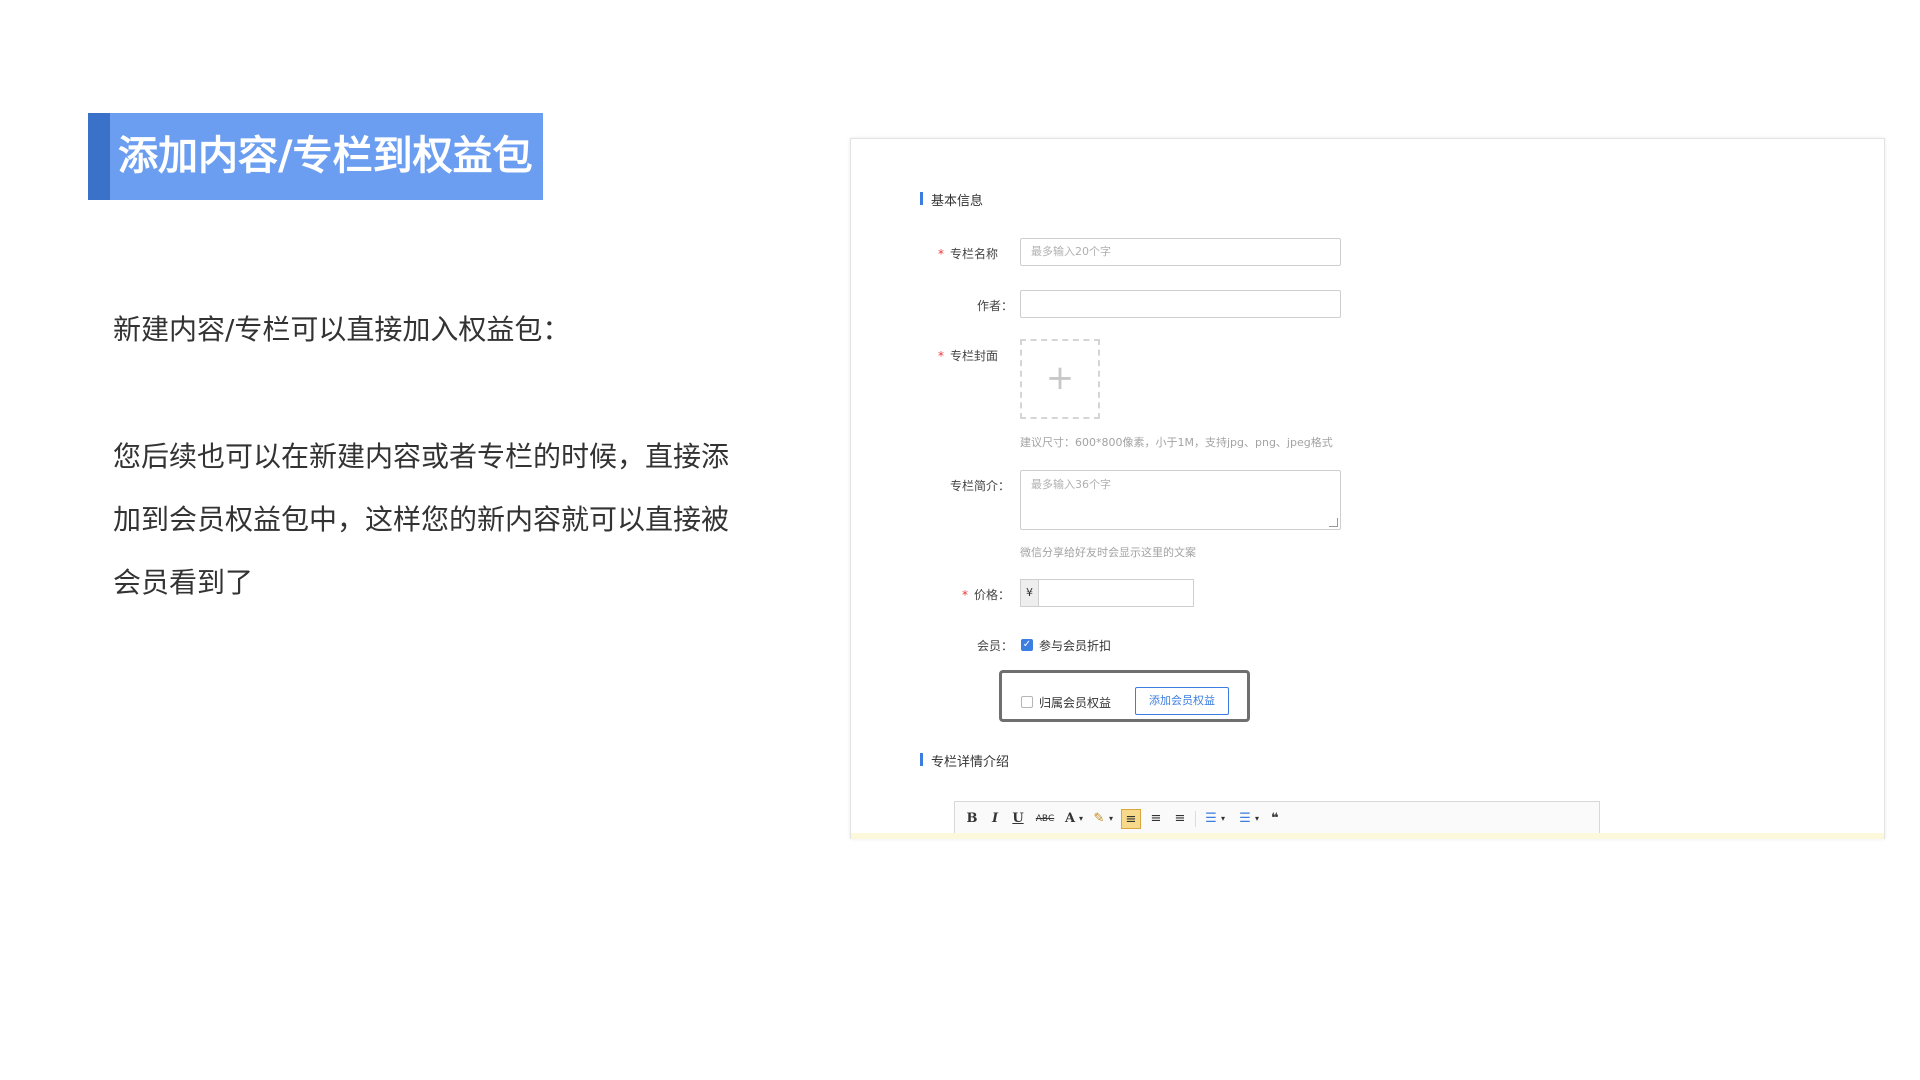 The width and height of the screenshot is (1920, 1080). I want to click on italic-icon: I, so click(995, 819).